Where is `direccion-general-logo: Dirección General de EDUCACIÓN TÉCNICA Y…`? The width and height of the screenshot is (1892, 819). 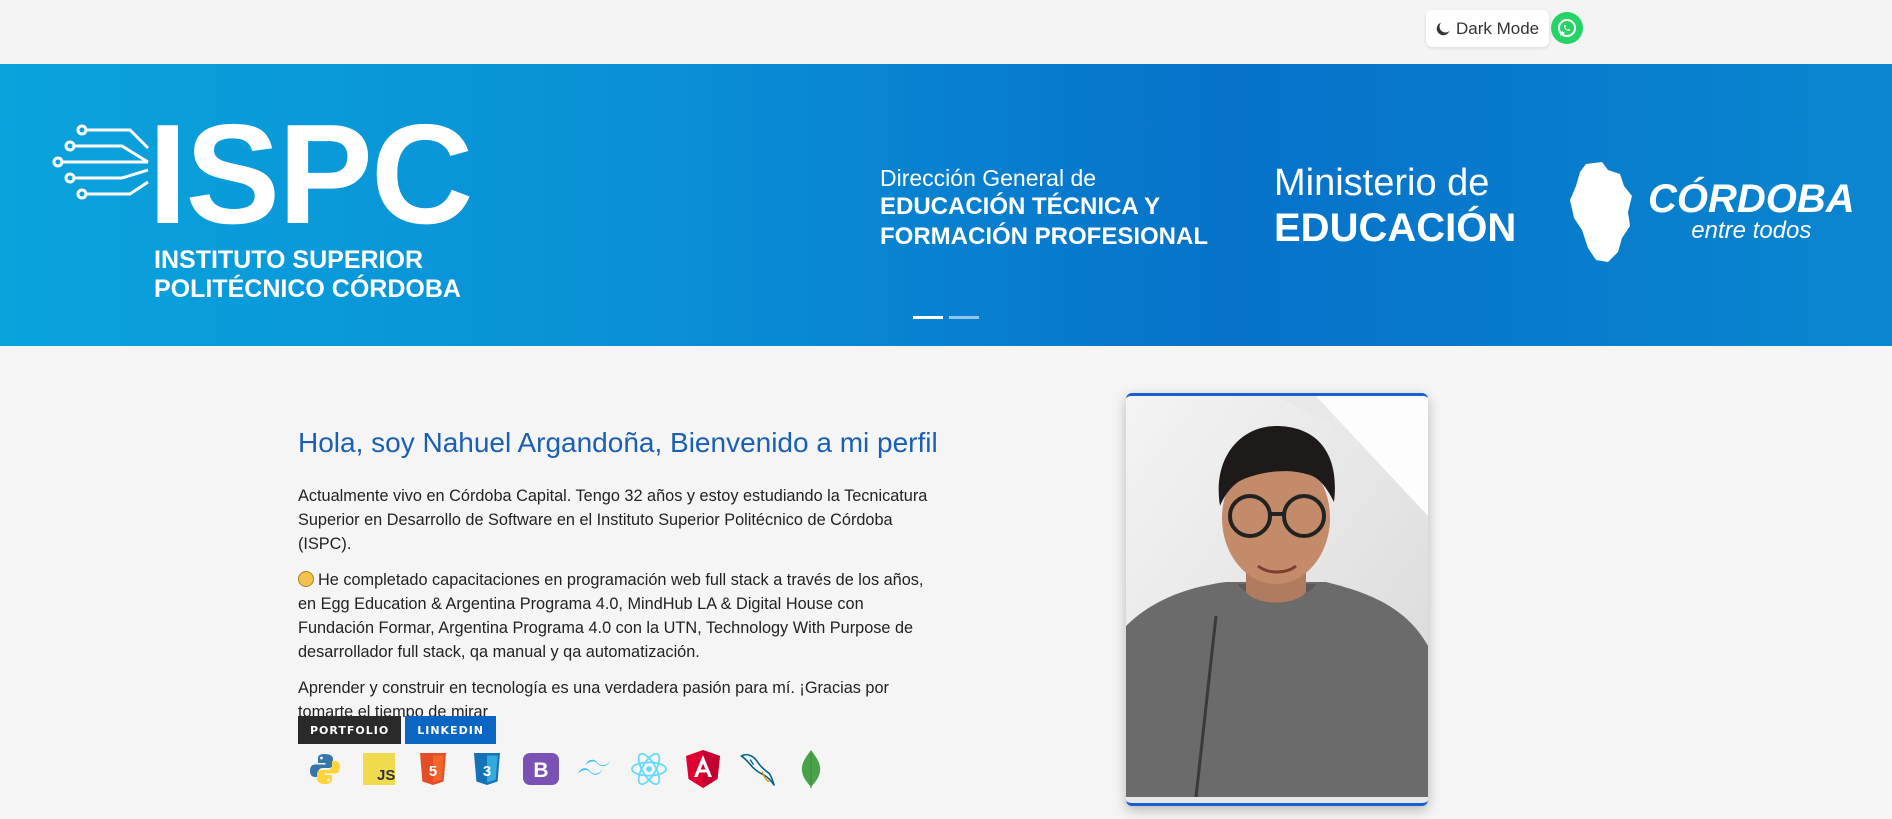 direccion-general-logo: Dirección General de EDUCACIÓN TÉCNICA Y… is located at coordinates (1044, 208).